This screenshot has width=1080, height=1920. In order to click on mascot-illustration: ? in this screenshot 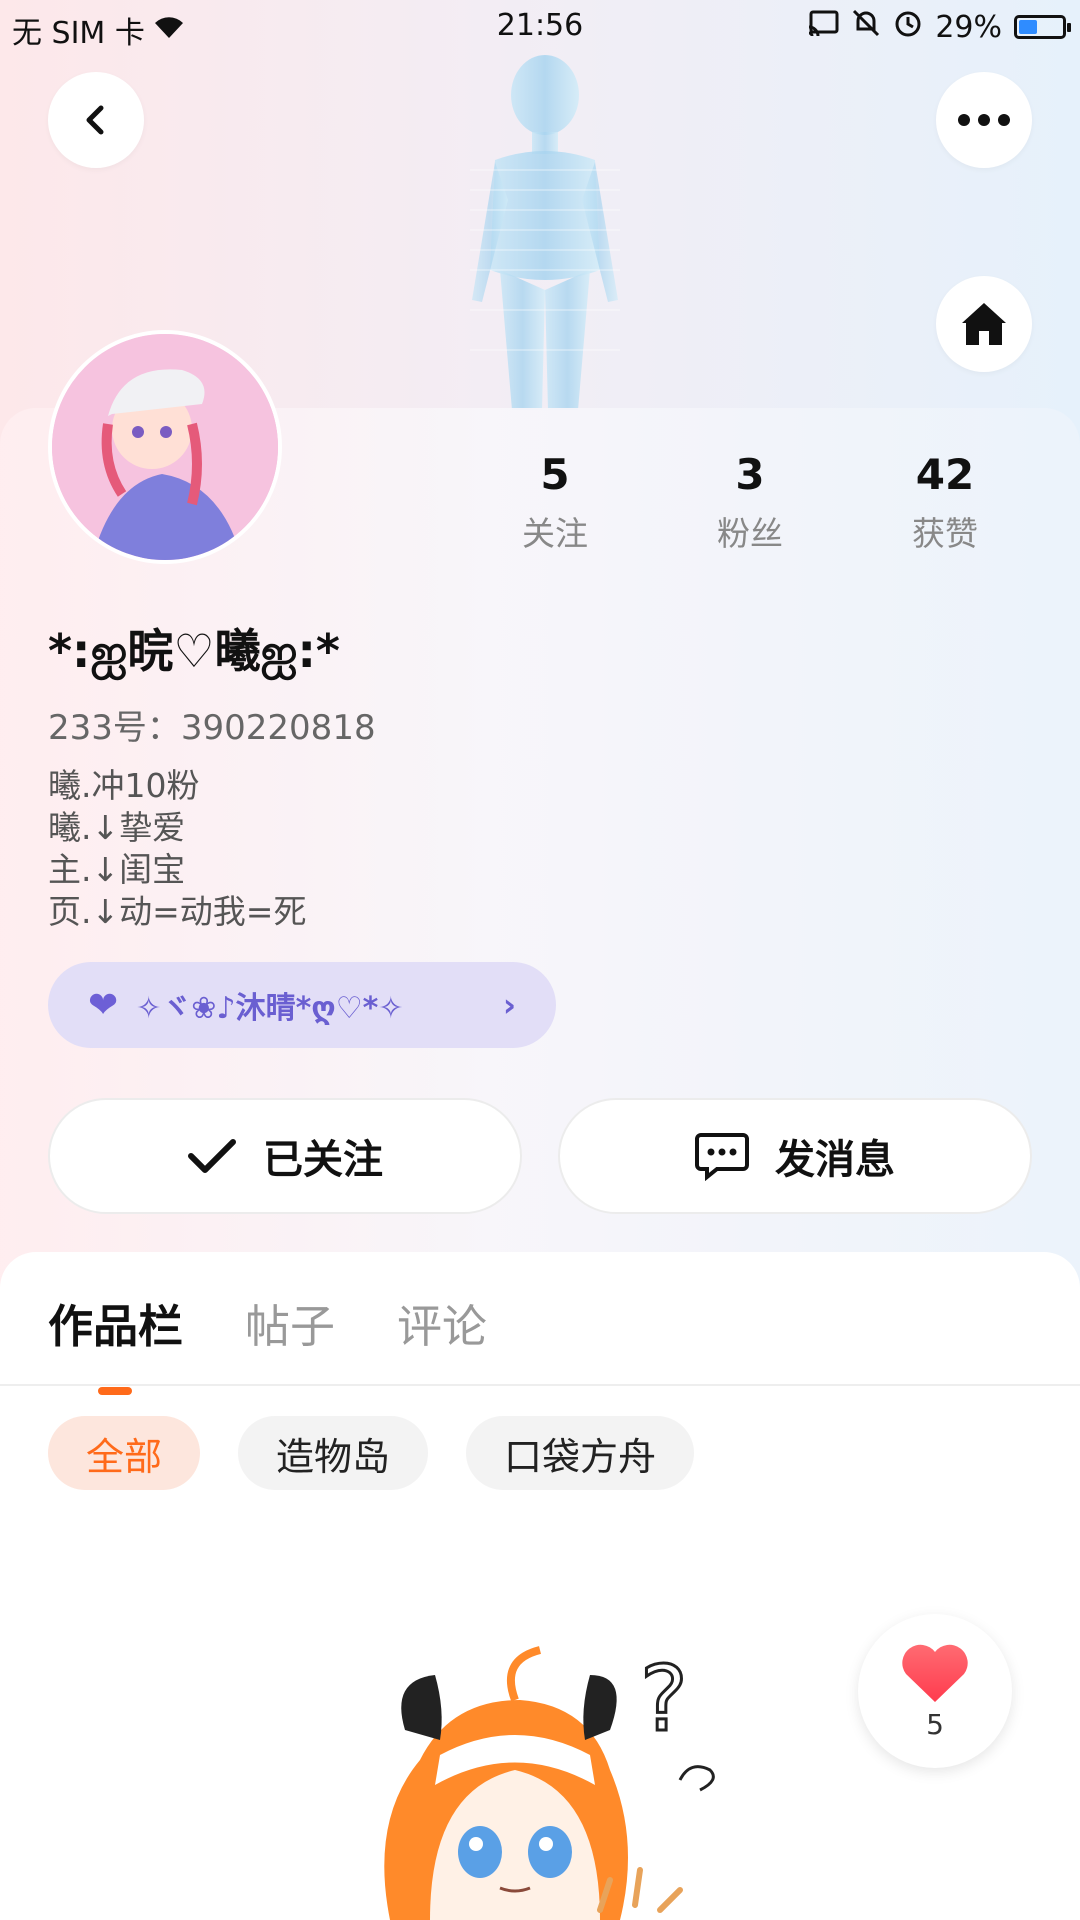, I will do `click(549, 1783)`.